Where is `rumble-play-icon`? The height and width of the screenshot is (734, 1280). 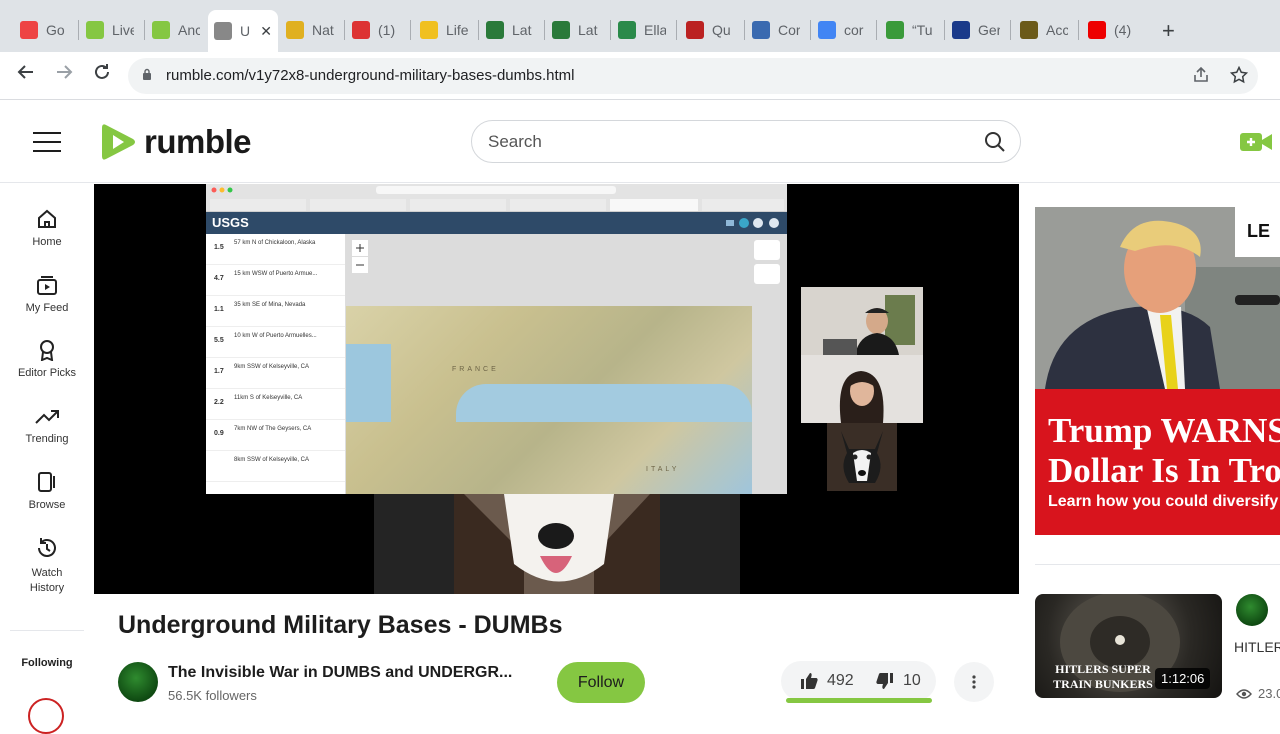 rumble-play-icon is located at coordinates (118, 142).